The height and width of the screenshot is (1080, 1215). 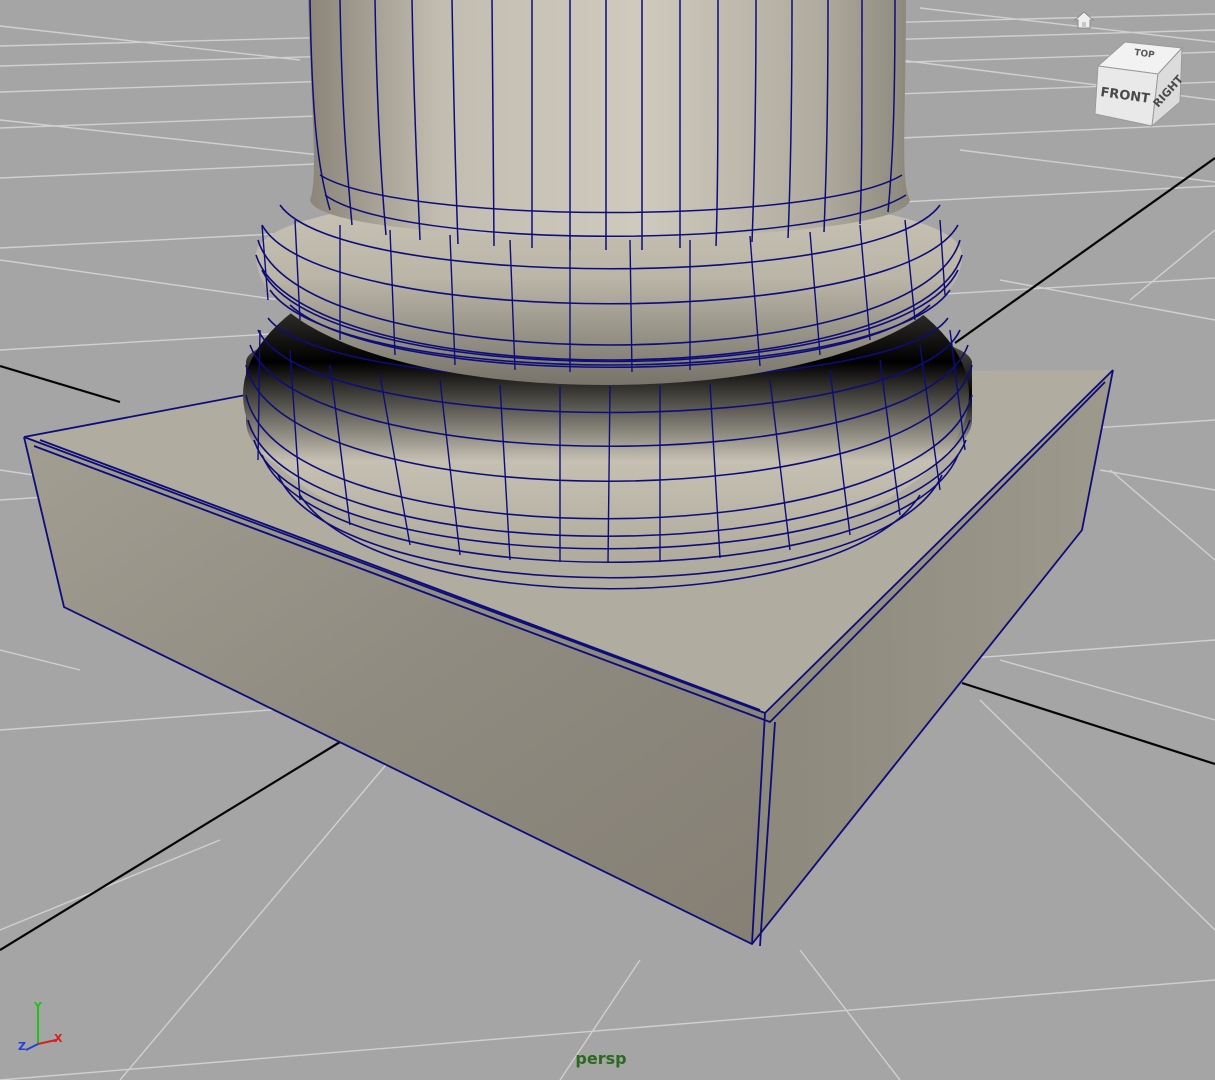 I want to click on axis-y-label: Y, so click(x=38, y=1006).